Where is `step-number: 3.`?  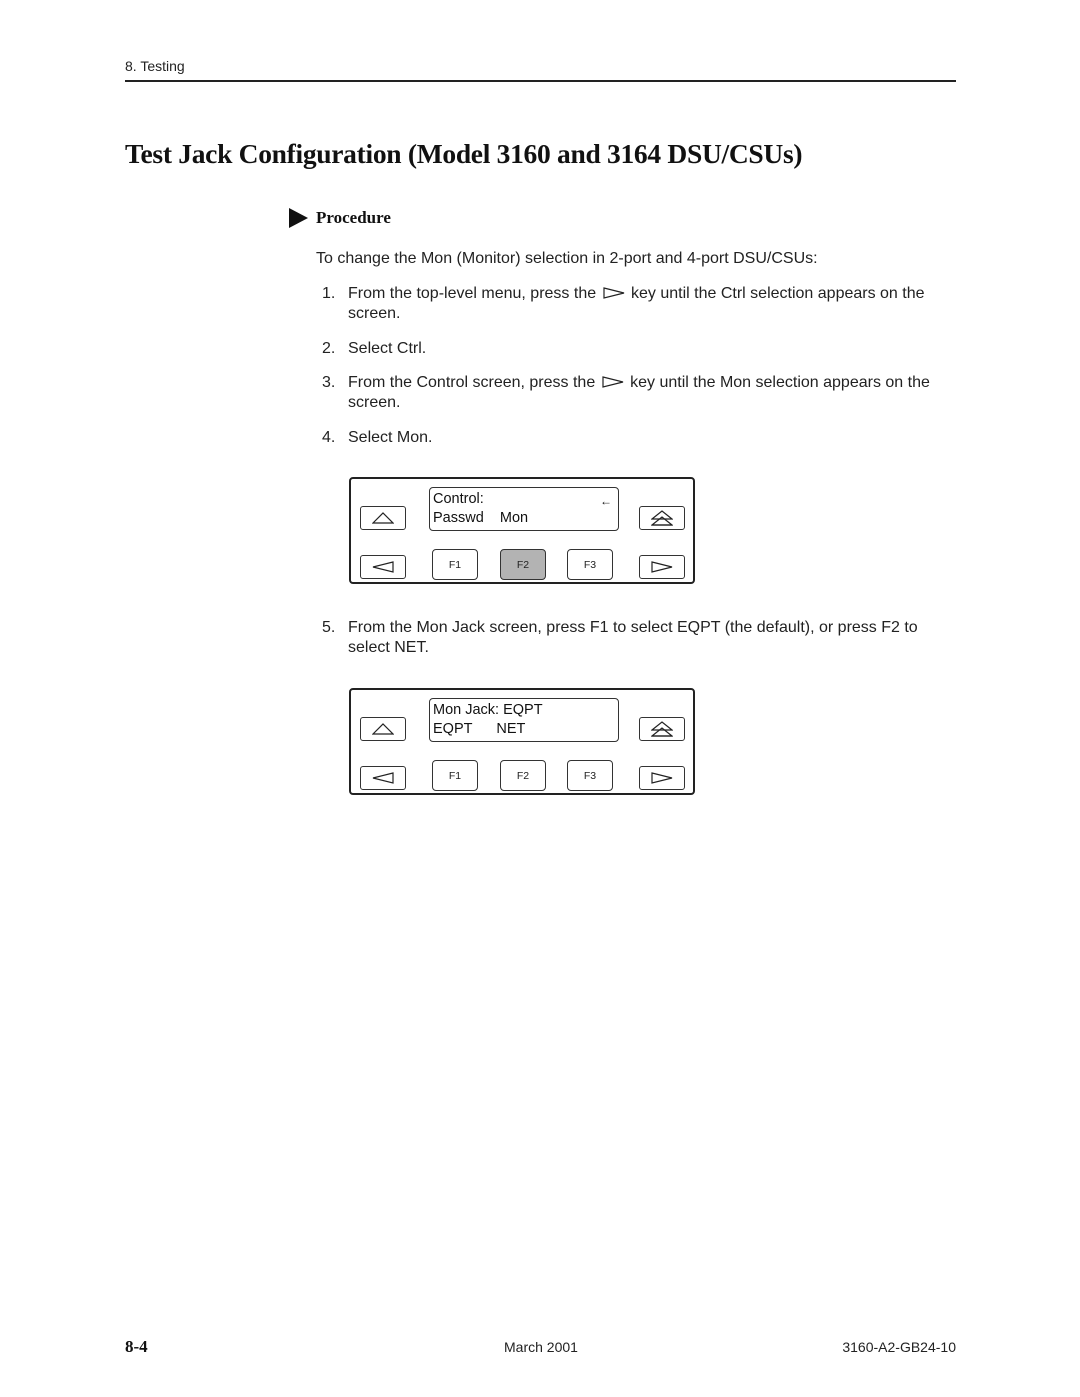 step-number: 3. is located at coordinates (329, 382).